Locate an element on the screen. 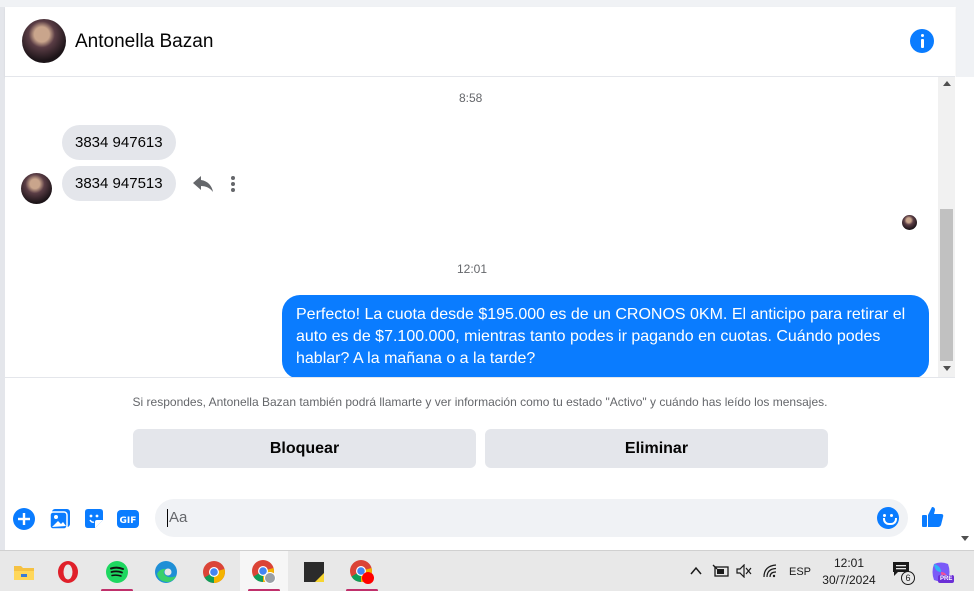 The height and width of the screenshot is (591, 974). seen-indicator-avatar is located at coordinates (909, 222).